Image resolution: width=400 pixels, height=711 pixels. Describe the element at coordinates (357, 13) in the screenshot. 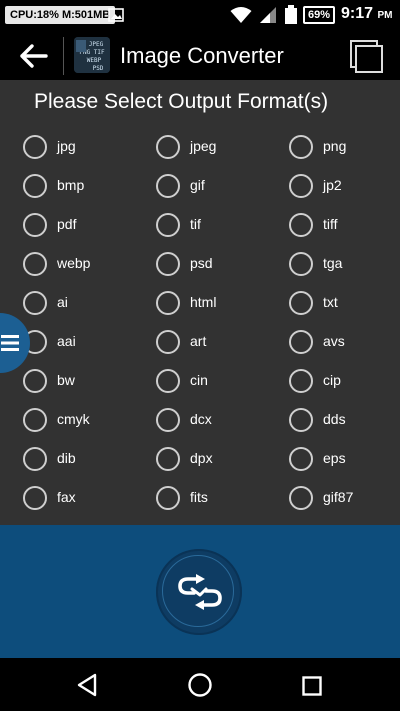

I see `clock-time: 9:17` at that location.